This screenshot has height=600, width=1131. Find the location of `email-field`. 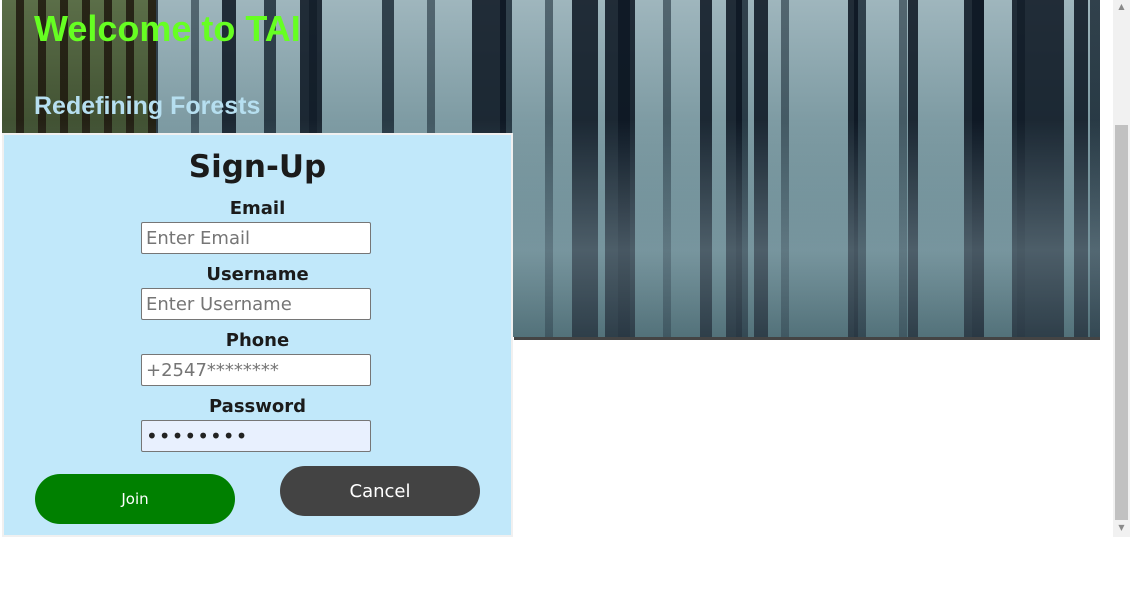

email-field is located at coordinates (256, 238).